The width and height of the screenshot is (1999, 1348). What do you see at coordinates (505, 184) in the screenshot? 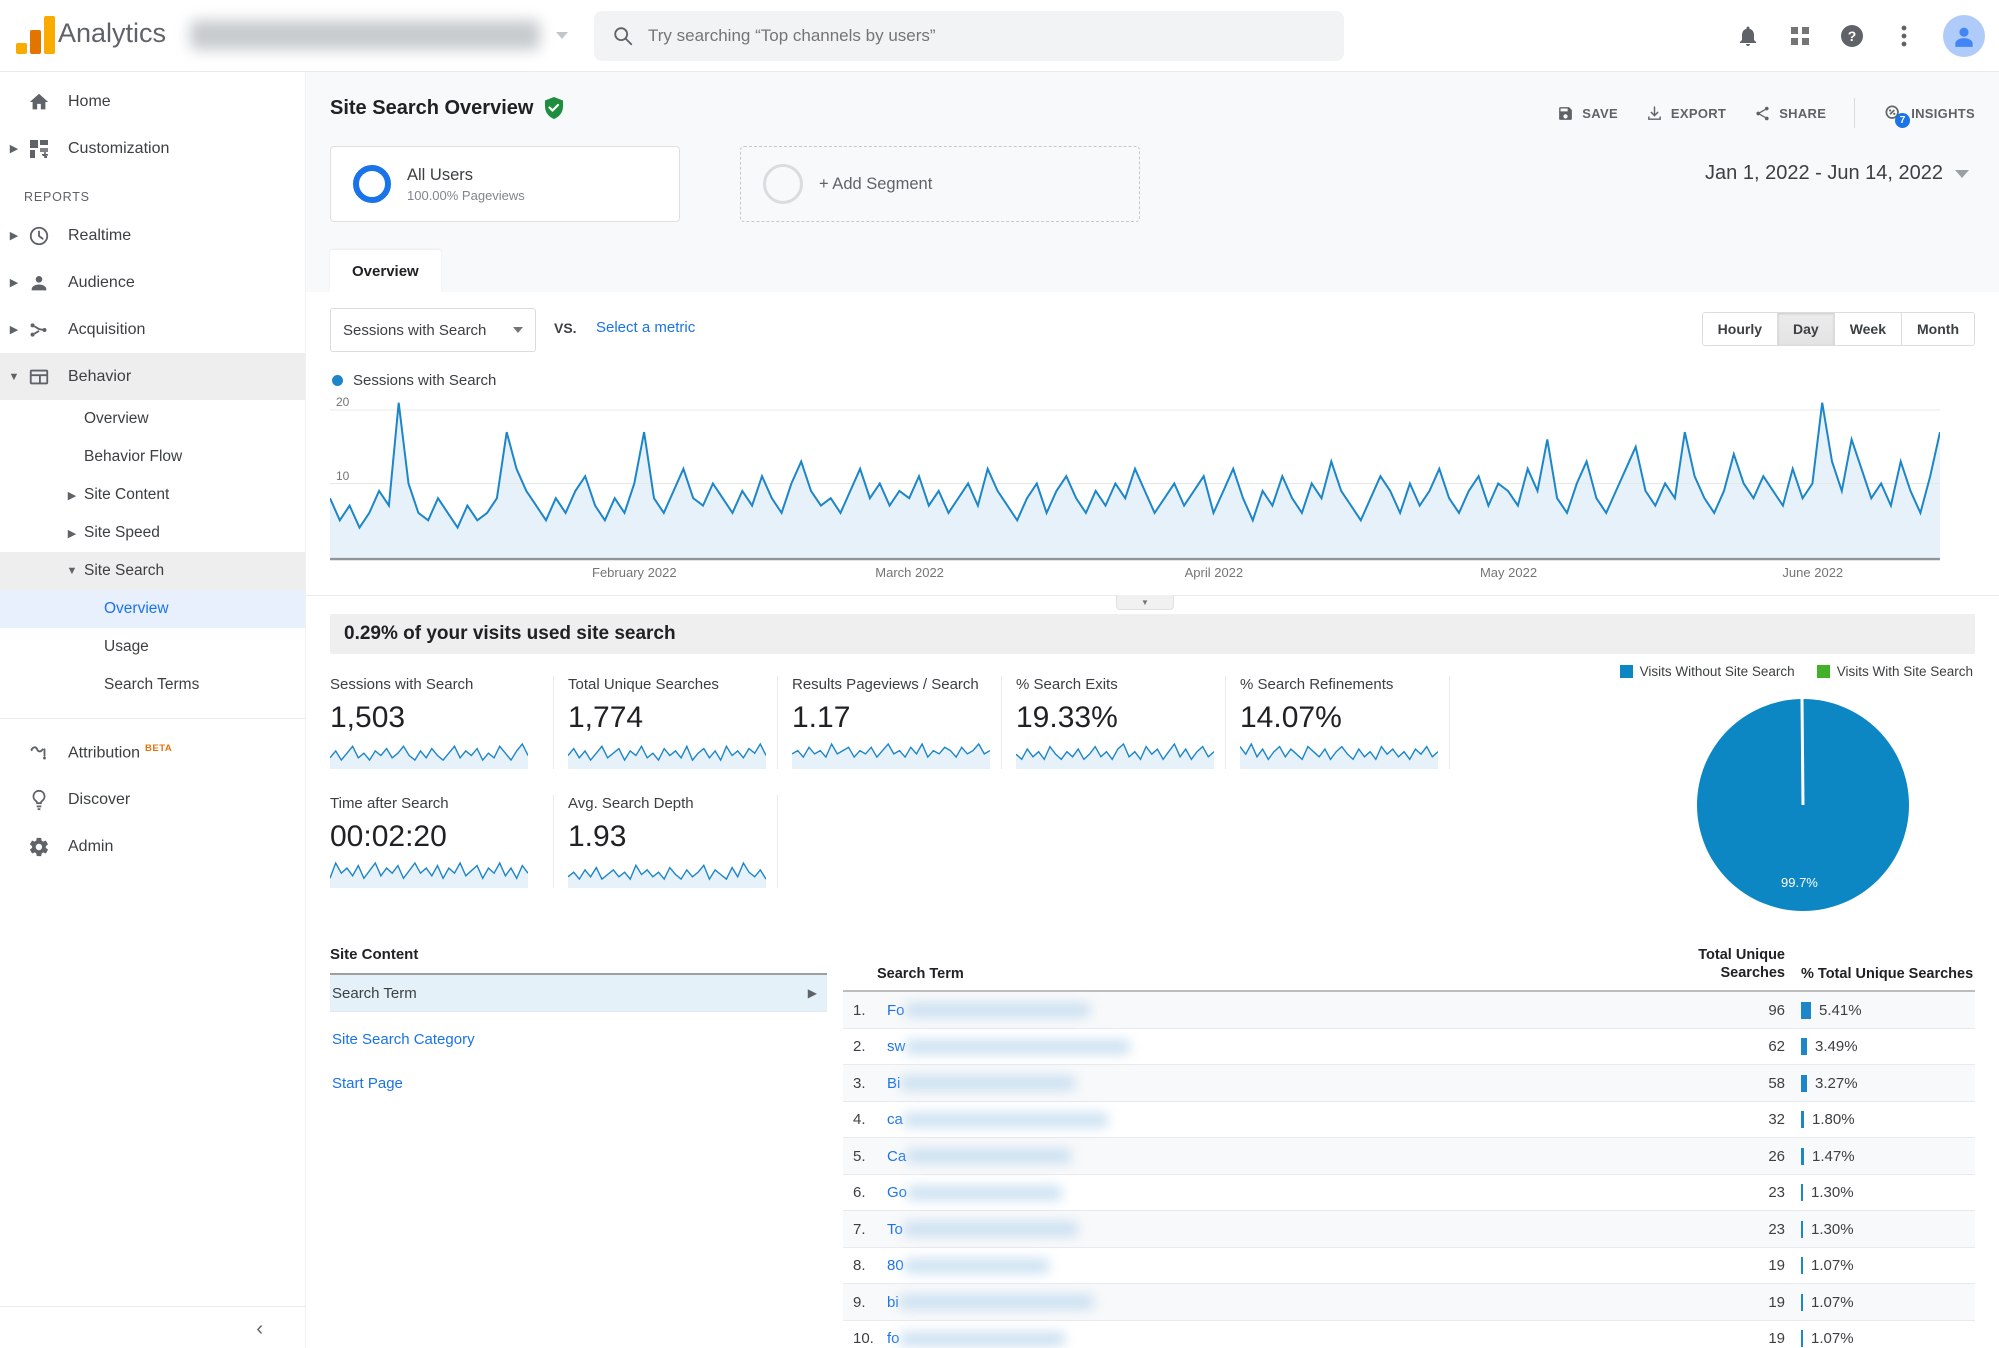
I see `segment-all-users: All Users 100.00% Pageviews` at bounding box center [505, 184].